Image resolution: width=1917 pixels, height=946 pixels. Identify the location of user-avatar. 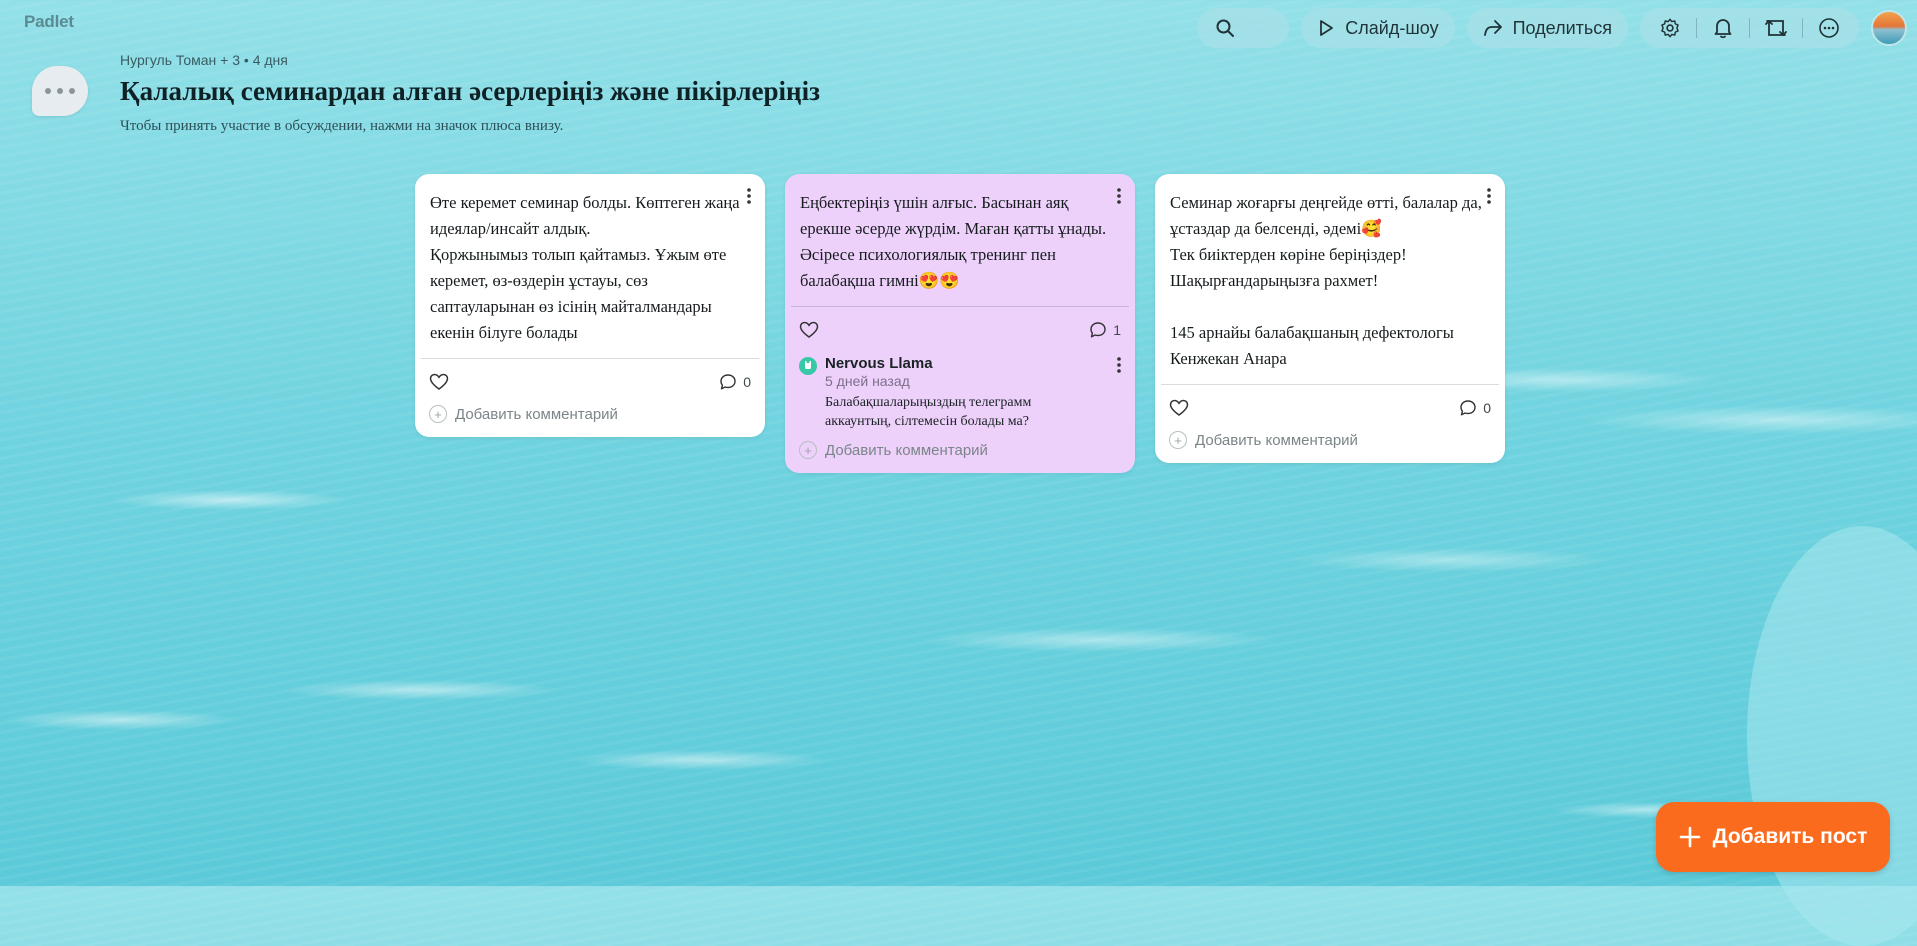
(1889, 28).